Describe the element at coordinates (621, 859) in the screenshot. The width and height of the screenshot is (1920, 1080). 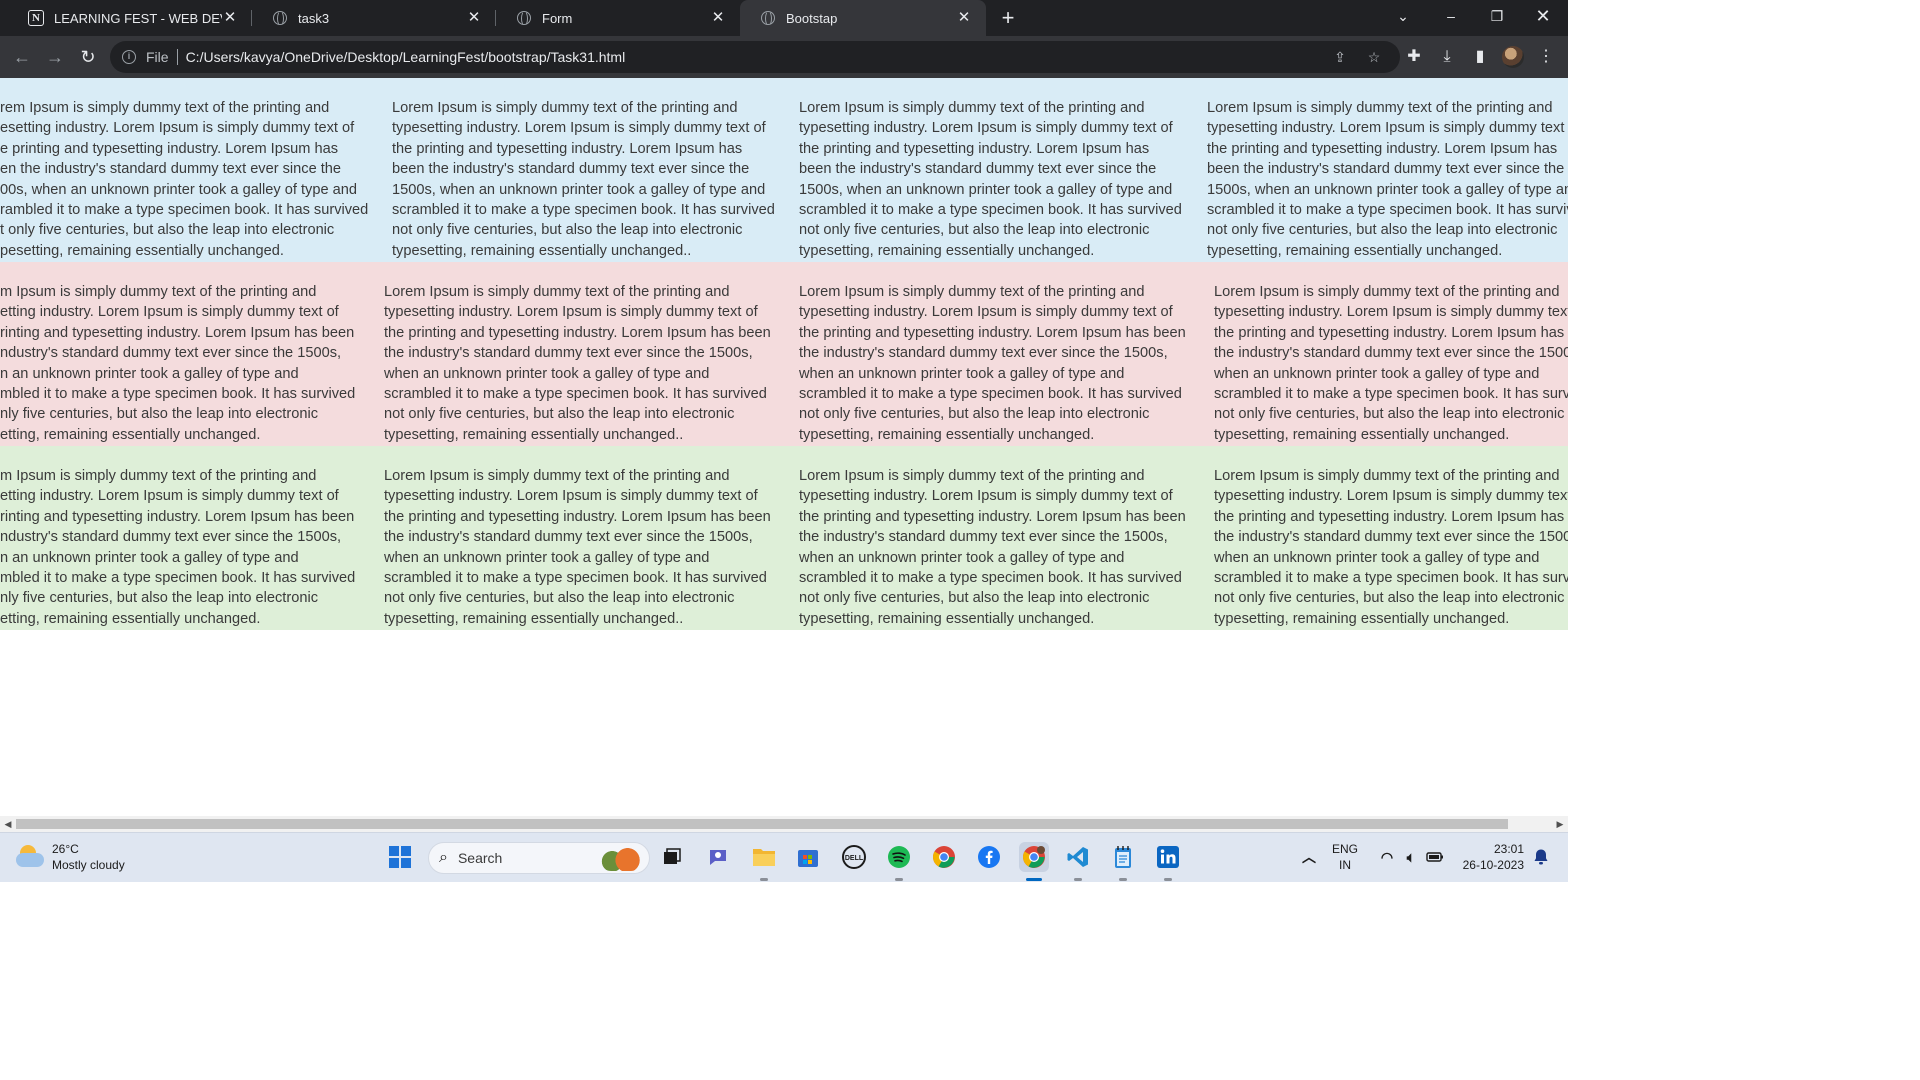
I see `search-highlight-art-icon` at that location.